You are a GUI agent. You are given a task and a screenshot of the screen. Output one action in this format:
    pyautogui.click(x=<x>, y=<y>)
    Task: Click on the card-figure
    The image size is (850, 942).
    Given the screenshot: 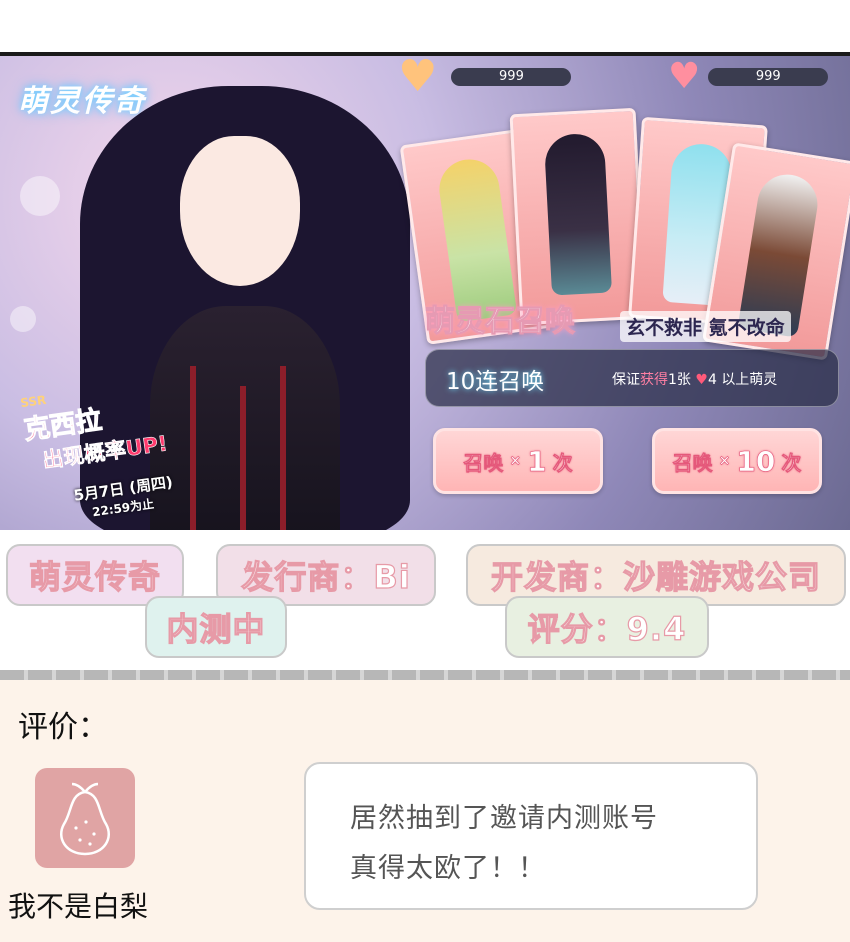 What is the action you would take?
    pyautogui.click(x=578, y=214)
    